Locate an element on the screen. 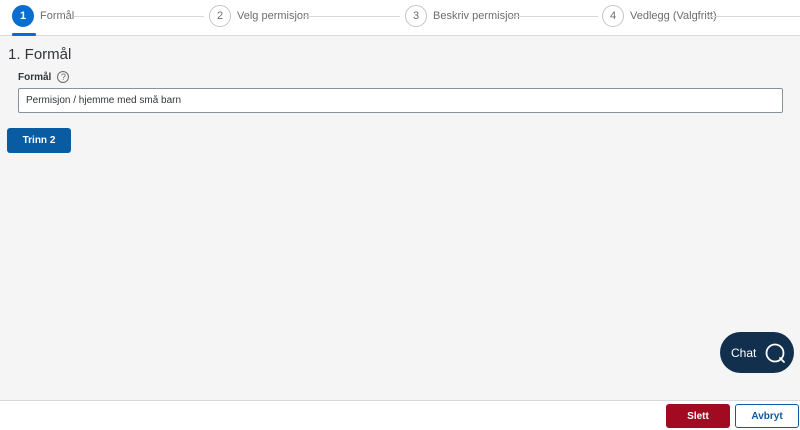 This screenshot has height=430, width=800. step-3-label: Beskriv permisjon is located at coordinates (476, 16).